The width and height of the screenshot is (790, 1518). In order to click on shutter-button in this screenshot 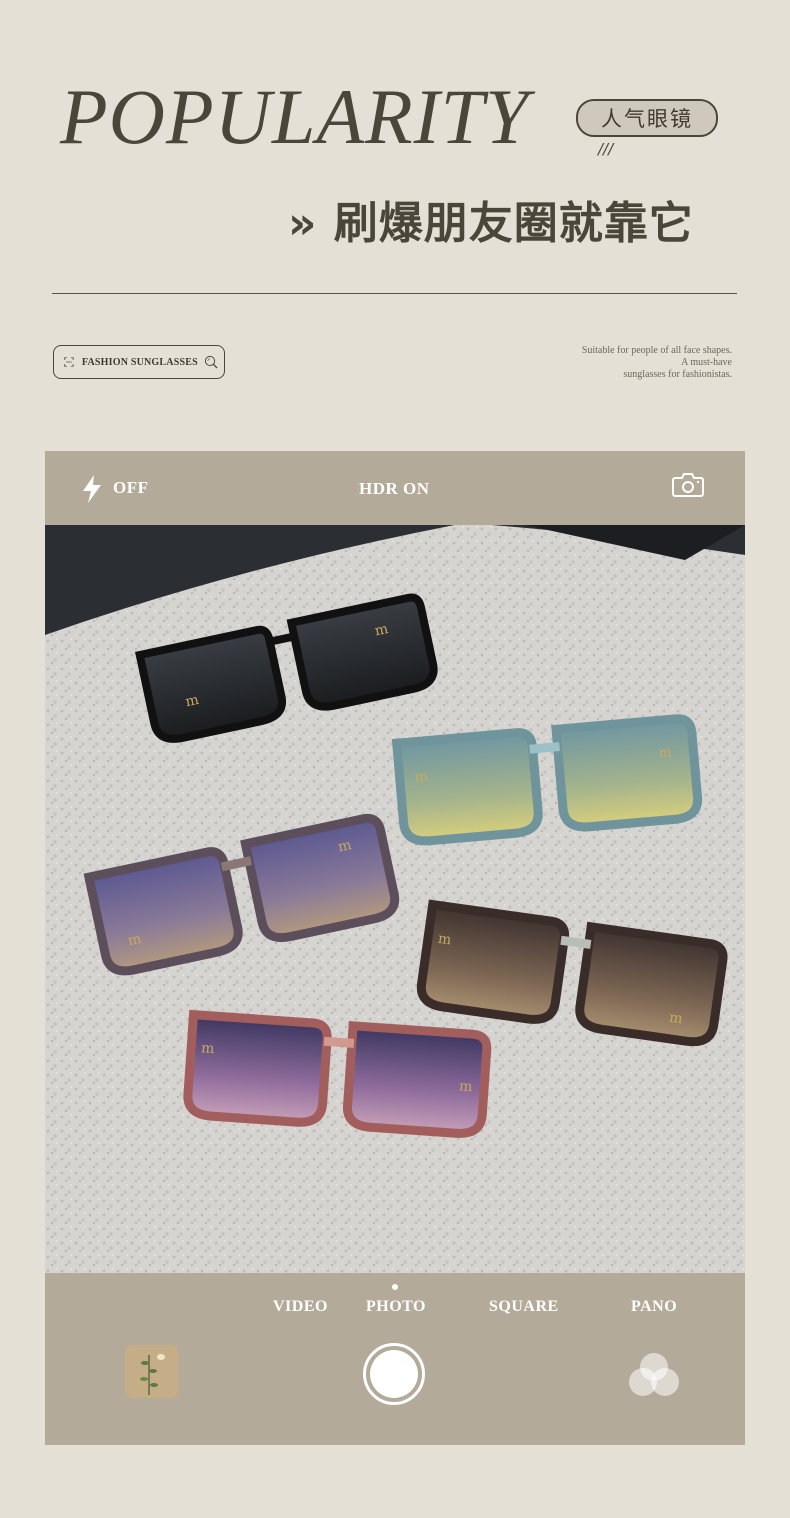, I will do `click(394, 1374)`.